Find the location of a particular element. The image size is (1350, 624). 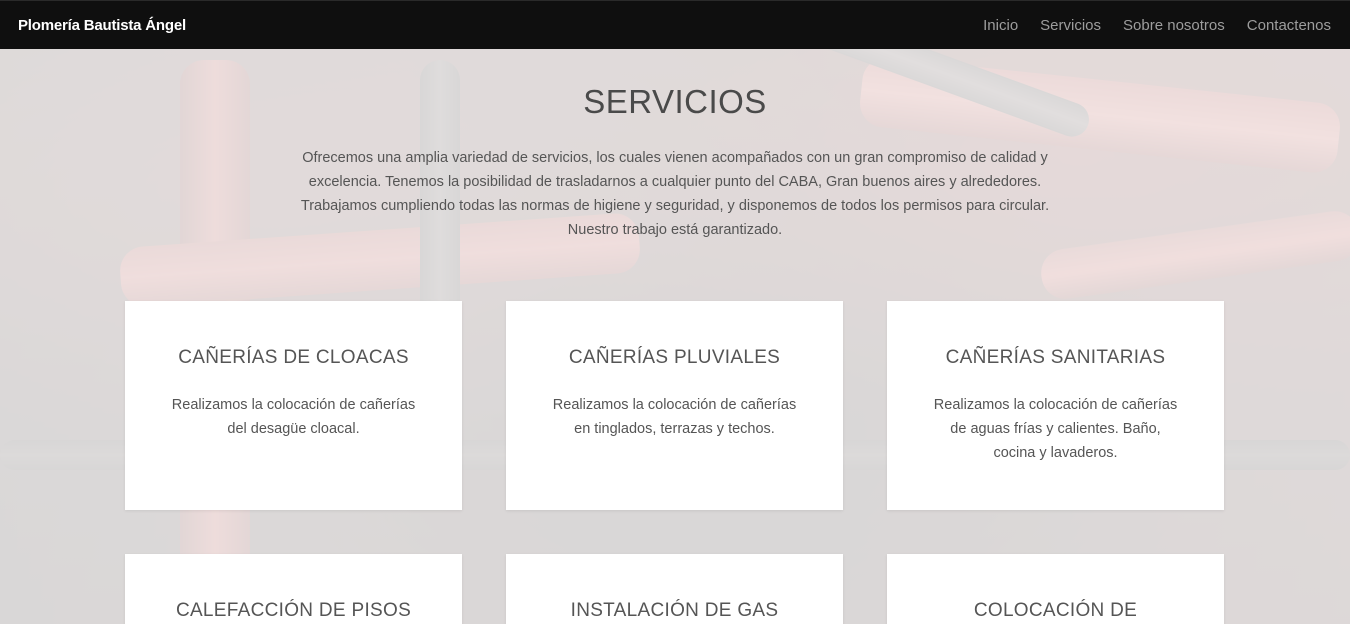

brand-name: Plomería Bautista Ángel is located at coordinates (102, 25).